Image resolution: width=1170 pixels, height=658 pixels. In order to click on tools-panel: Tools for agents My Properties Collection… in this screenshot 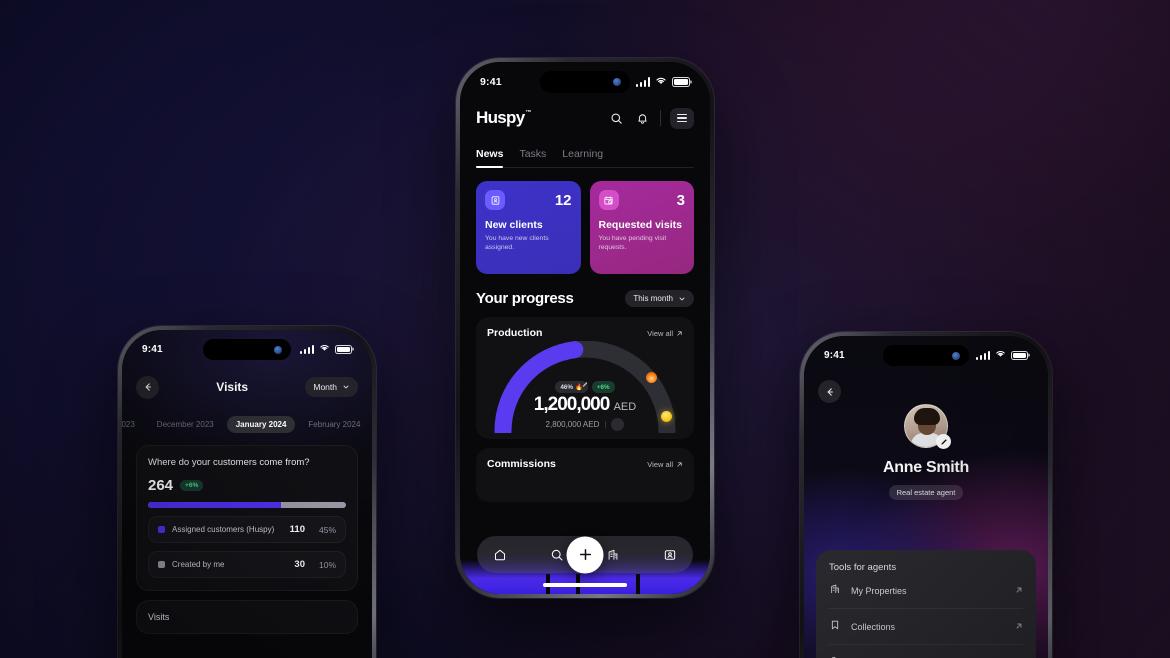, I will do `click(926, 604)`.